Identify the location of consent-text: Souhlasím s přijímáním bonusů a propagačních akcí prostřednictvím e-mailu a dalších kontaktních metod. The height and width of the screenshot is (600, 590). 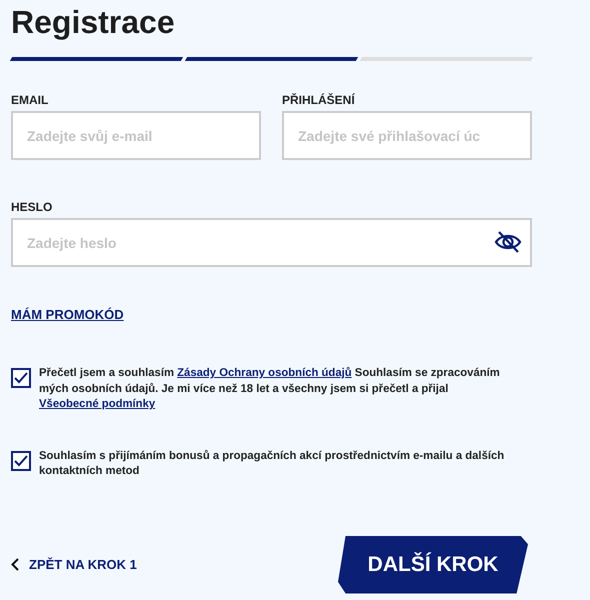
(272, 463).